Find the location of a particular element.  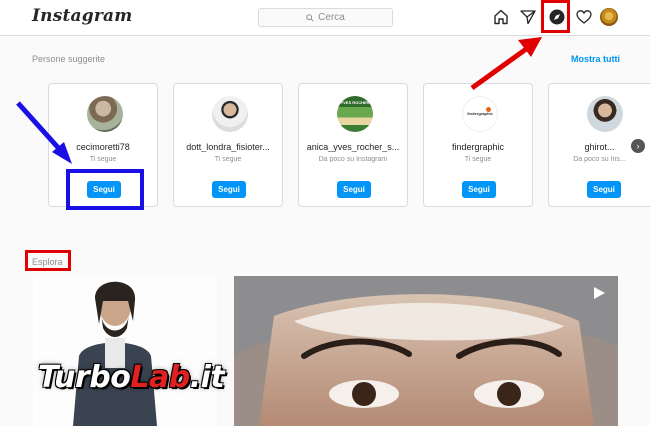

person-photo is located at coordinates (125, 351).